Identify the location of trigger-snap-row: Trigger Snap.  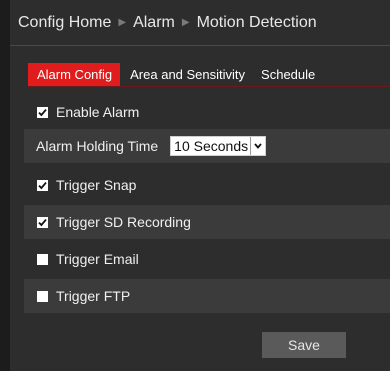
(207, 185).